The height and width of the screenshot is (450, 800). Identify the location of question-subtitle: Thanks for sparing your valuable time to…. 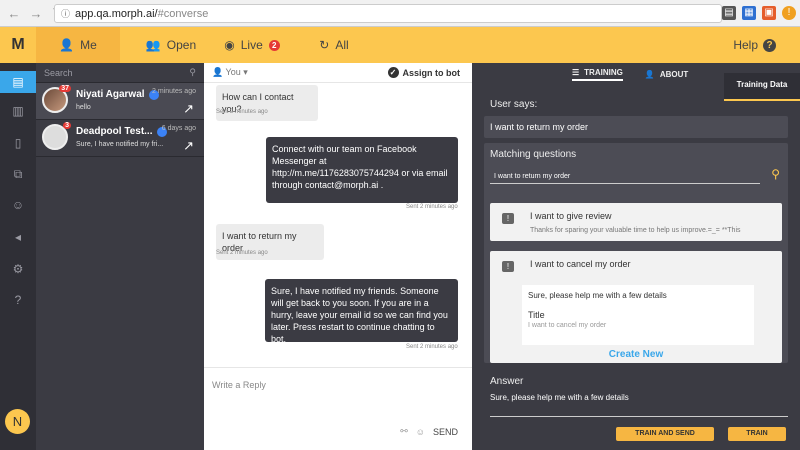
(635, 230).